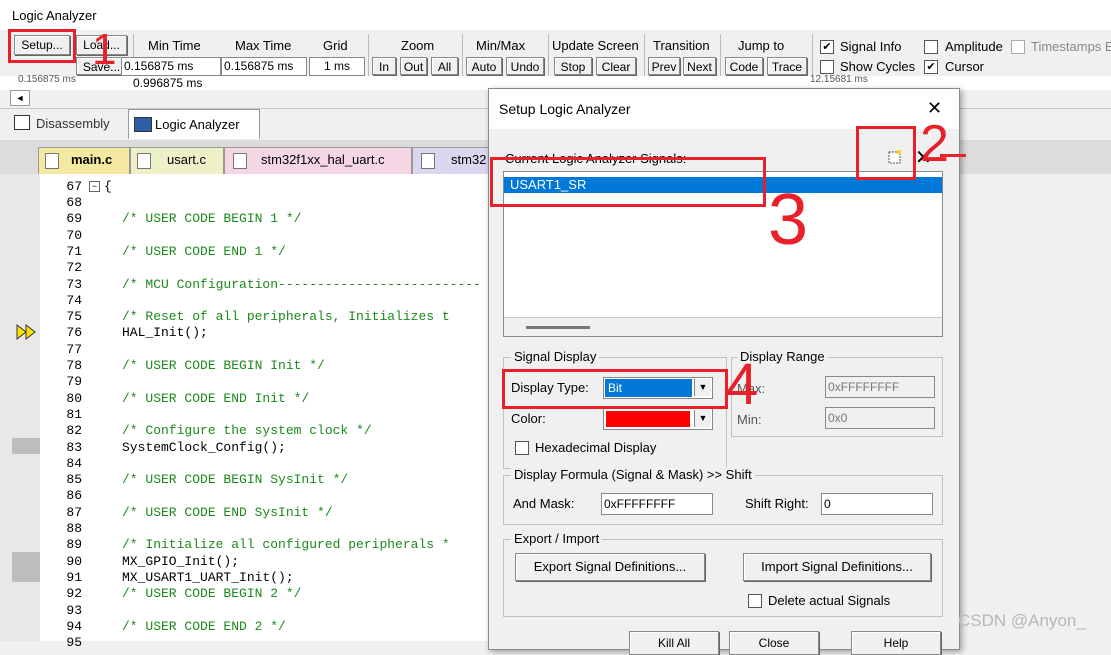  Describe the element at coordinates (245, 513) in the screenshot. I see `code-line: 87 /* USER CODE END SysInit */` at that location.